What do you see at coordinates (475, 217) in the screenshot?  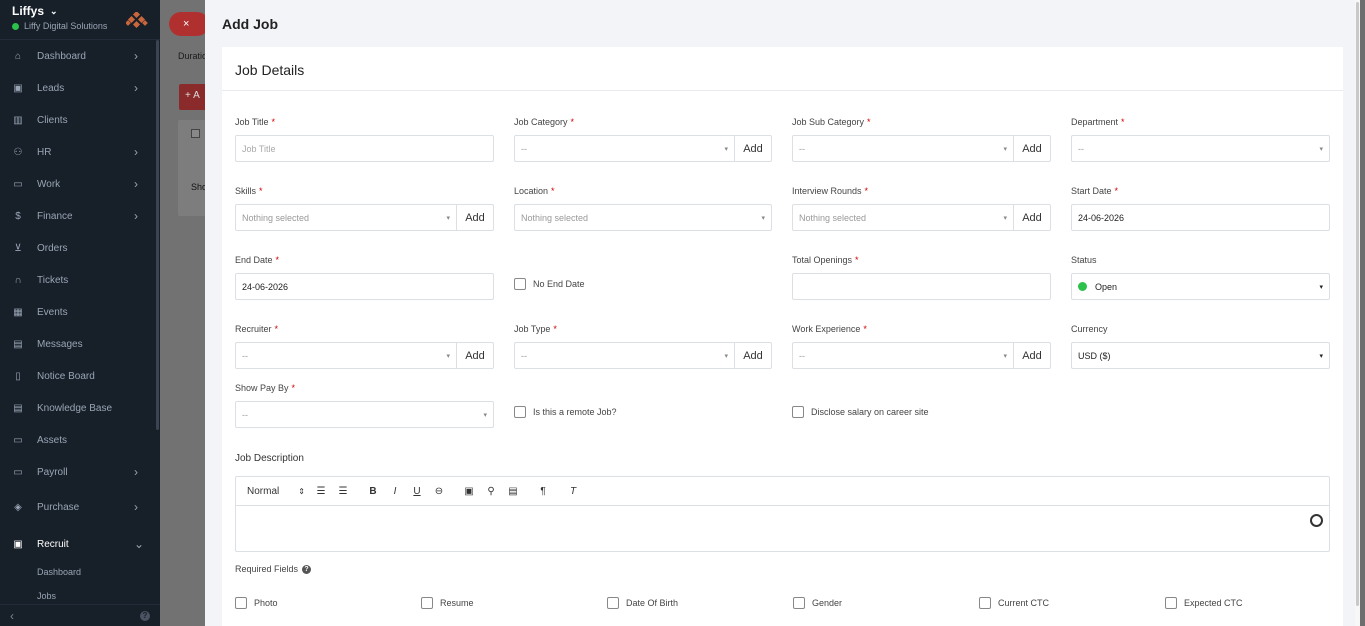 I see `add-skill-button: Add` at bounding box center [475, 217].